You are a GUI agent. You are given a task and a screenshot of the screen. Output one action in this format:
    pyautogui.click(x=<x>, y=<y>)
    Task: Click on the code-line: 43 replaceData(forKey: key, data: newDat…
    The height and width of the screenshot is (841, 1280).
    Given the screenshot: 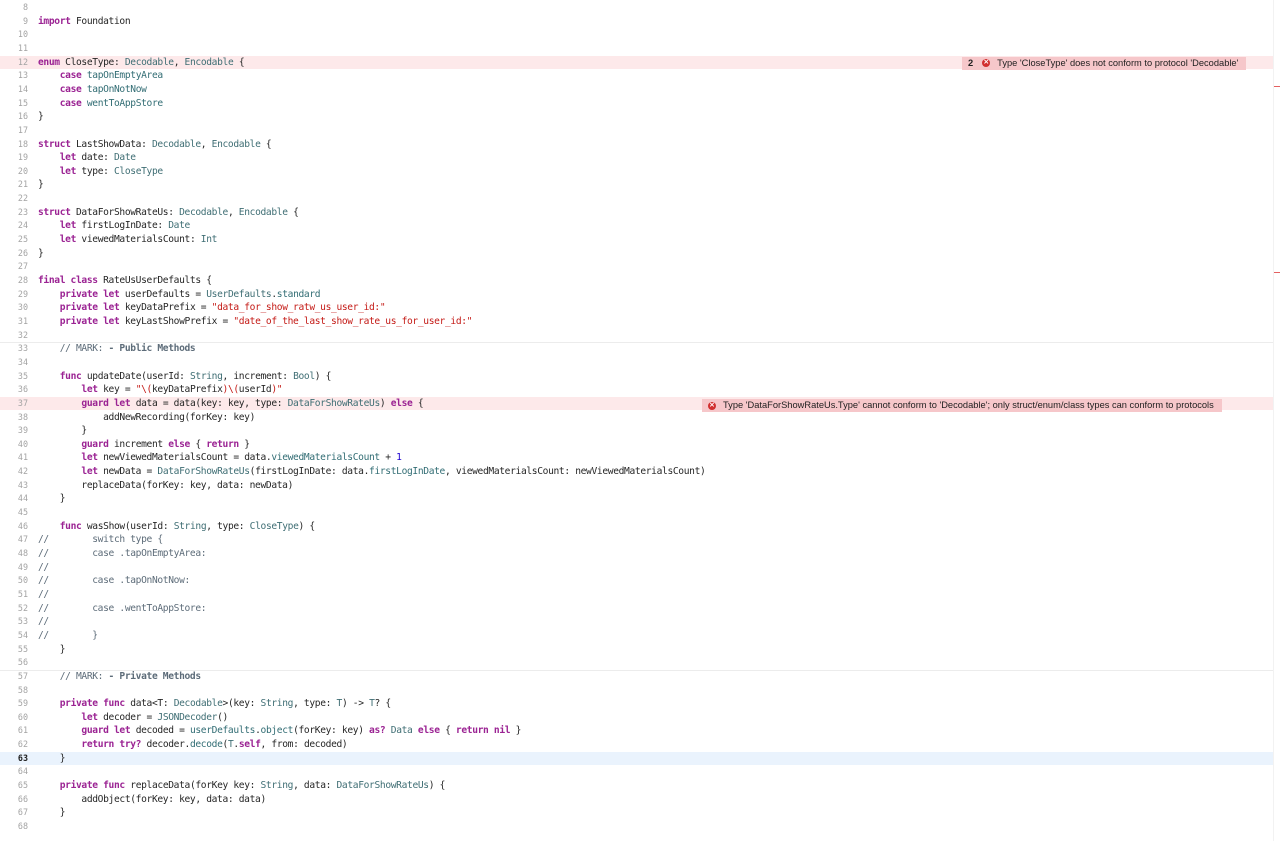 What is the action you would take?
    pyautogui.click(x=637, y=486)
    